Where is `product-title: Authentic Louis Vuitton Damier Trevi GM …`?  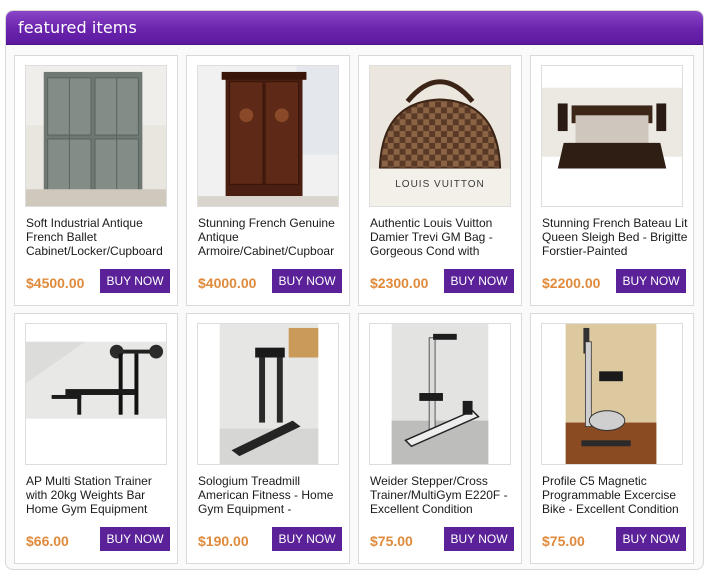 product-title: Authentic Louis Vuitton Damier Trevi GM … is located at coordinates (443, 238).